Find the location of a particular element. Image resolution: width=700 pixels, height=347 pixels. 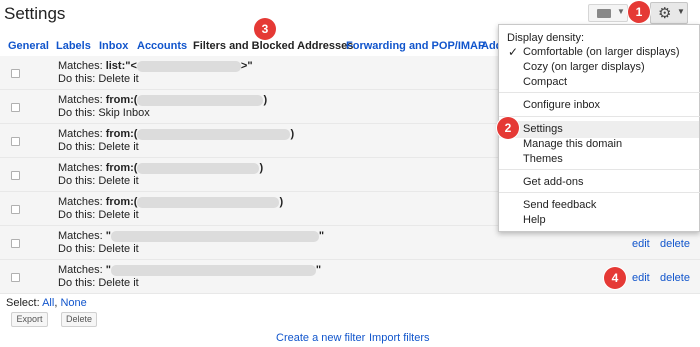

checkmark-icon: ✓ is located at coordinates (513, 52).